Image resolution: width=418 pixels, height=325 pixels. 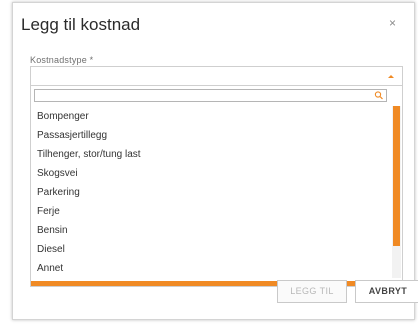 What do you see at coordinates (211, 116) in the screenshot?
I see `dropdown-option: Bompenger` at bounding box center [211, 116].